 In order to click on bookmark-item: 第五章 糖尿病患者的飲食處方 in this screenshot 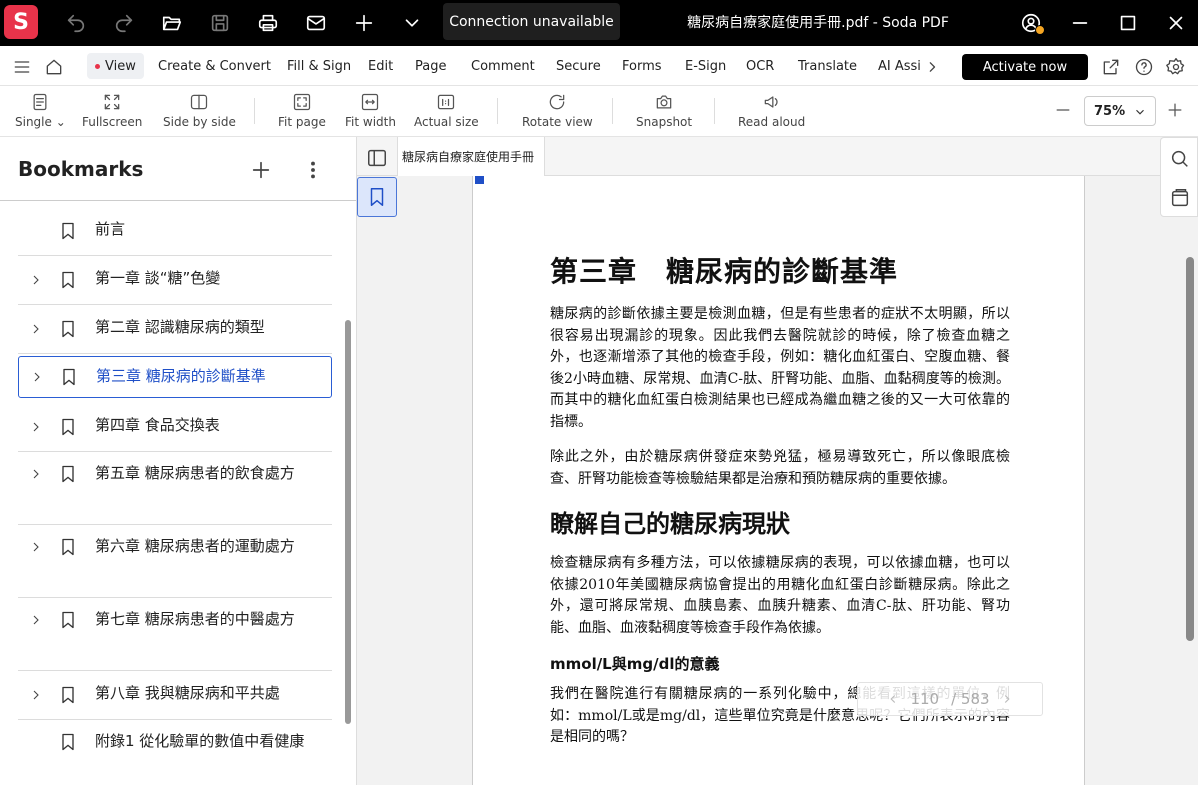, I will do `click(175, 488)`.